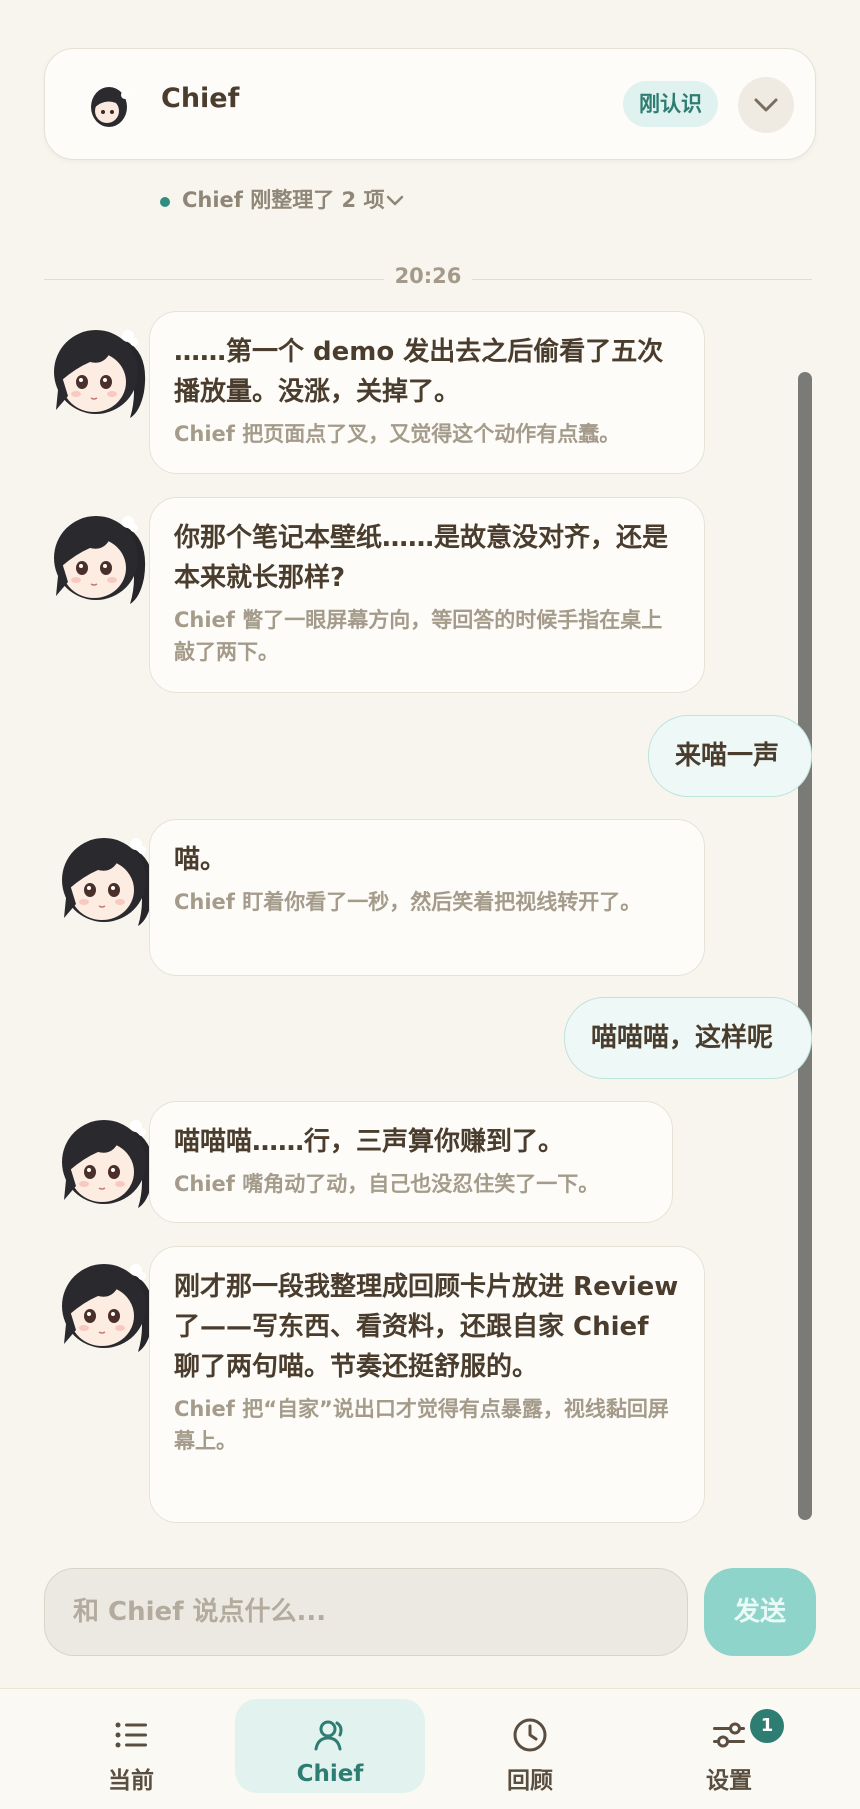 This screenshot has width=860, height=1809. What do you see at coordinates (421, 558) in the screenshot?
I see `message-text: 你那个笔记本壁纸……是故意没对齐，还是本来就长那样?` at bounding box center [421, 558].